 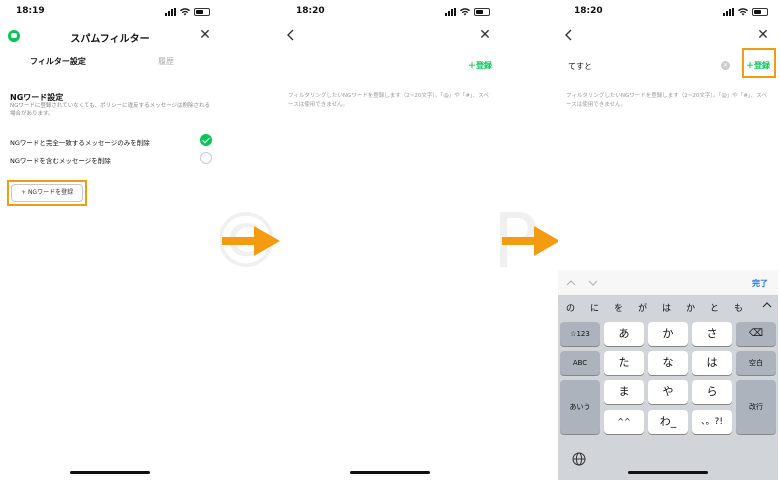 What do you see at coordinates (166, 61) in the screenshot?
I see `tab-history: 履歴` at bounding box center [166, 61].